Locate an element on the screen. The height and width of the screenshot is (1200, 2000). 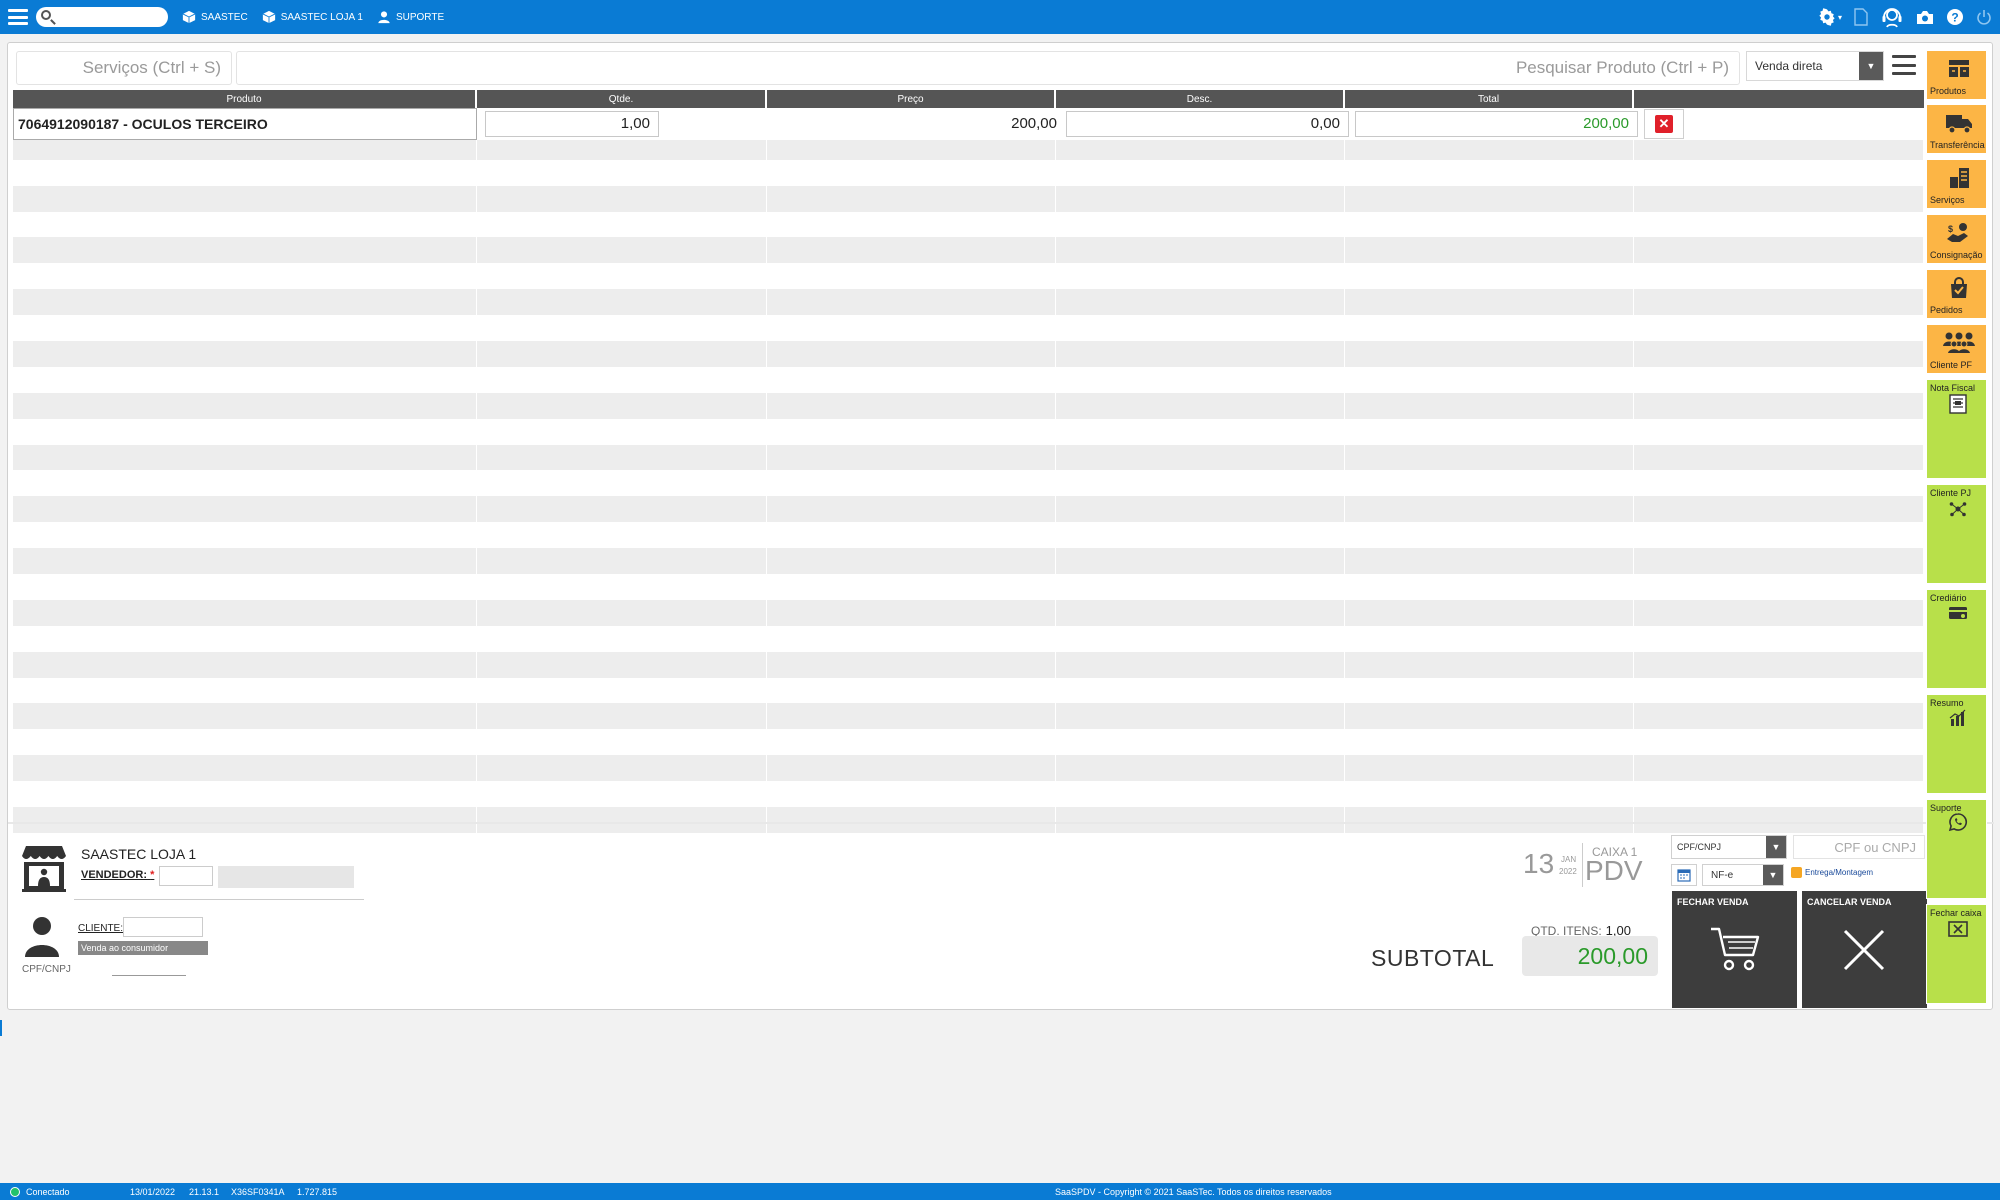
column-header-price: Preço is located at coordinates (911, 99).